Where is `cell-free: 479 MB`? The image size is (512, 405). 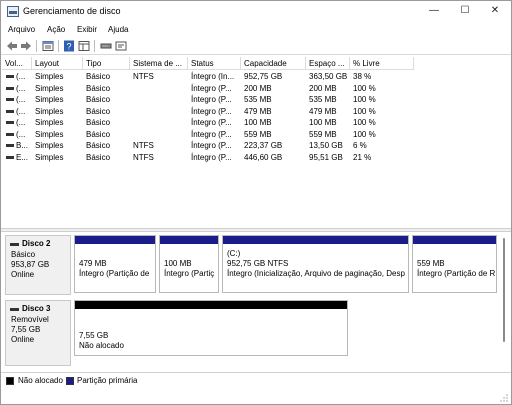
cell-free: 479 MB is located at coordinates (323, 111).